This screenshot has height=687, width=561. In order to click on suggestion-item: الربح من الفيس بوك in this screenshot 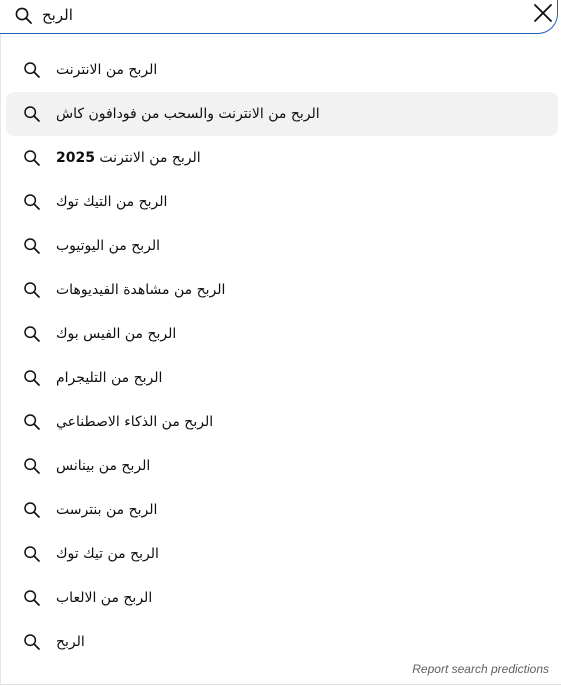, I will do `click(282, 334)`.